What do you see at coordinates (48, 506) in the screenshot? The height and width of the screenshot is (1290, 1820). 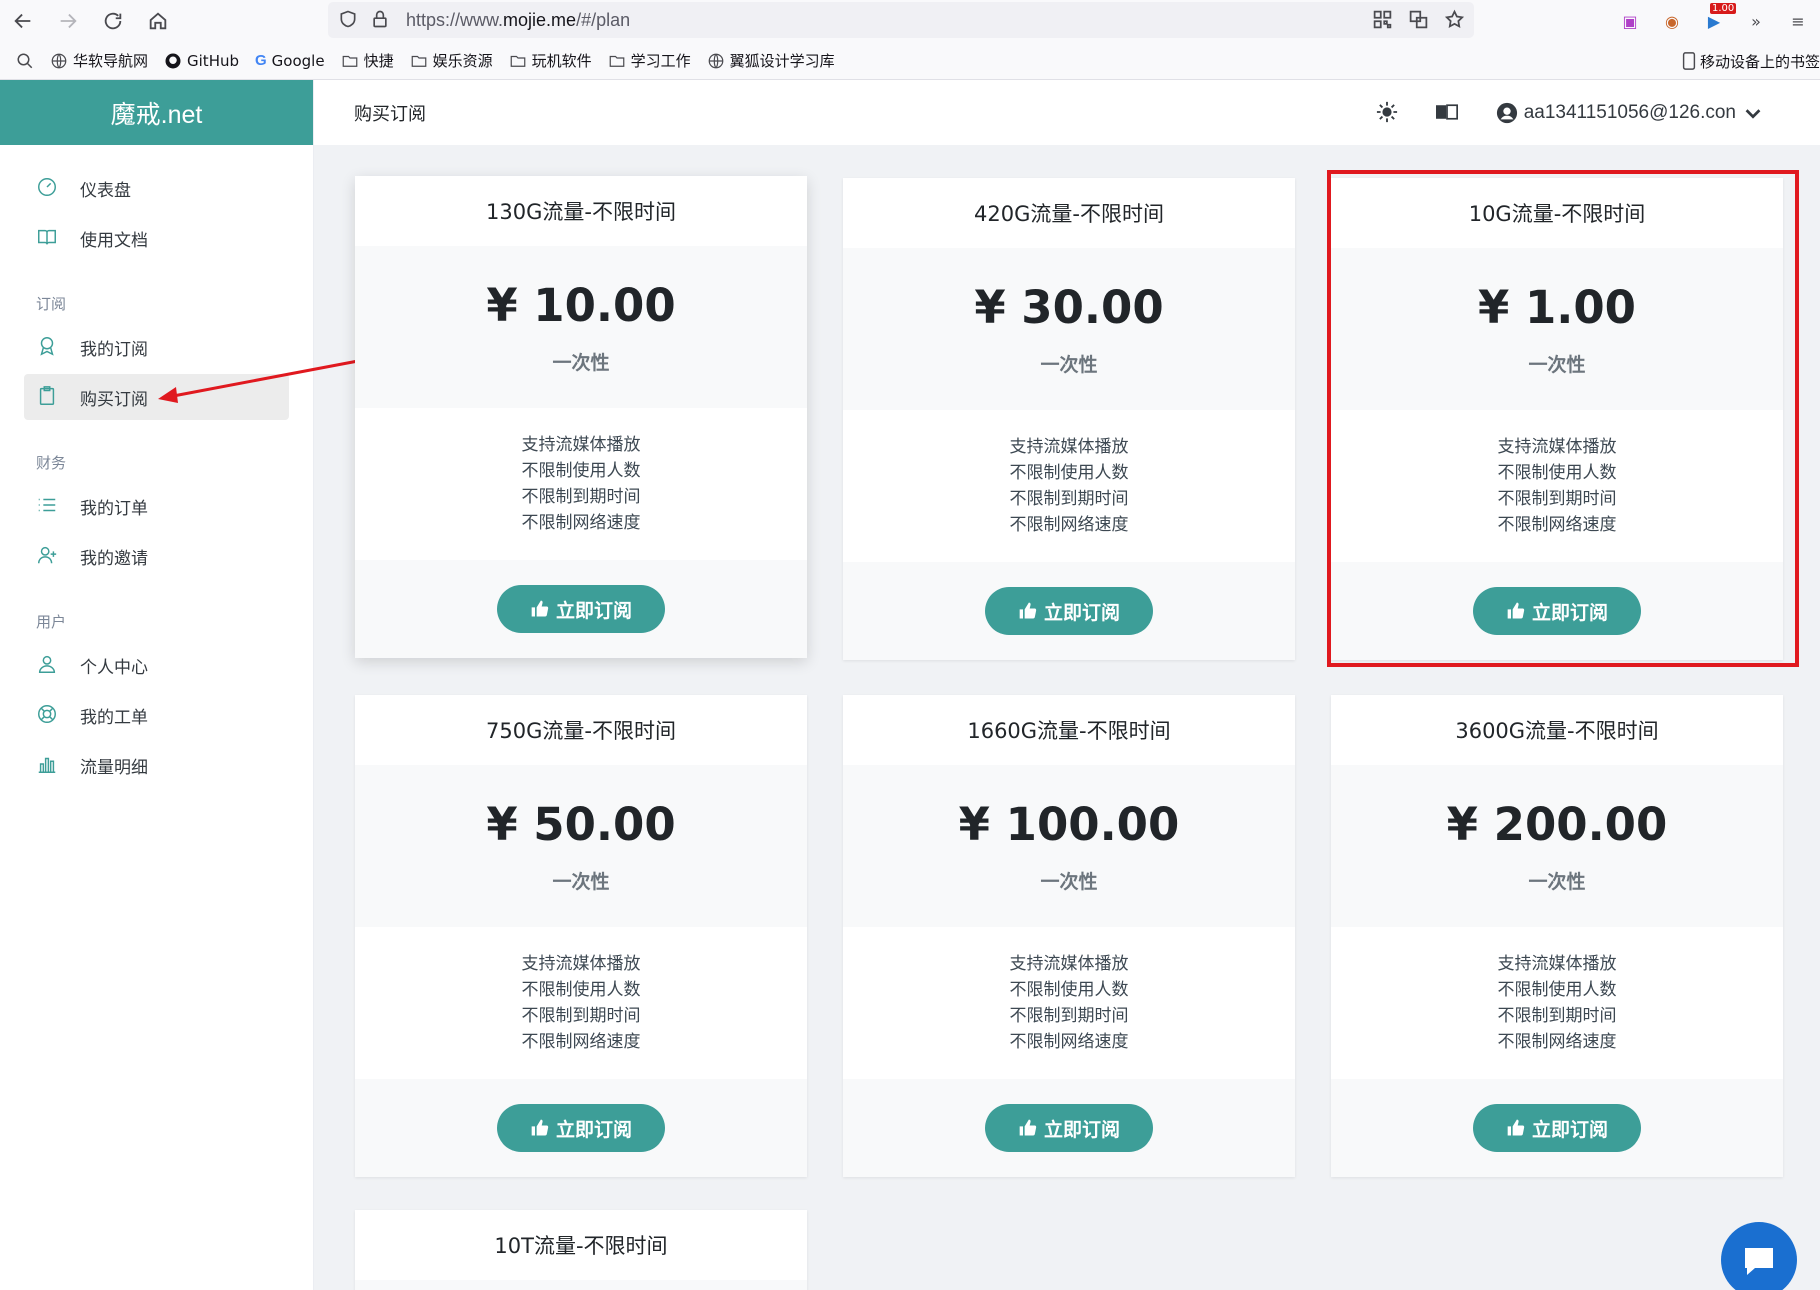 I see `list-icon` at bounding box center [48, 506].